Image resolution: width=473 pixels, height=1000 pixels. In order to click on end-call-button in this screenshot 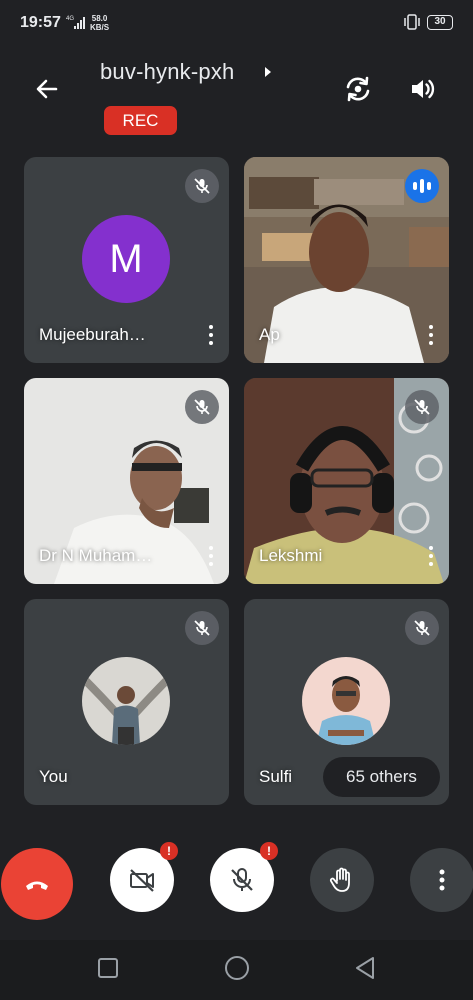, I will do `click(37, 884)`.